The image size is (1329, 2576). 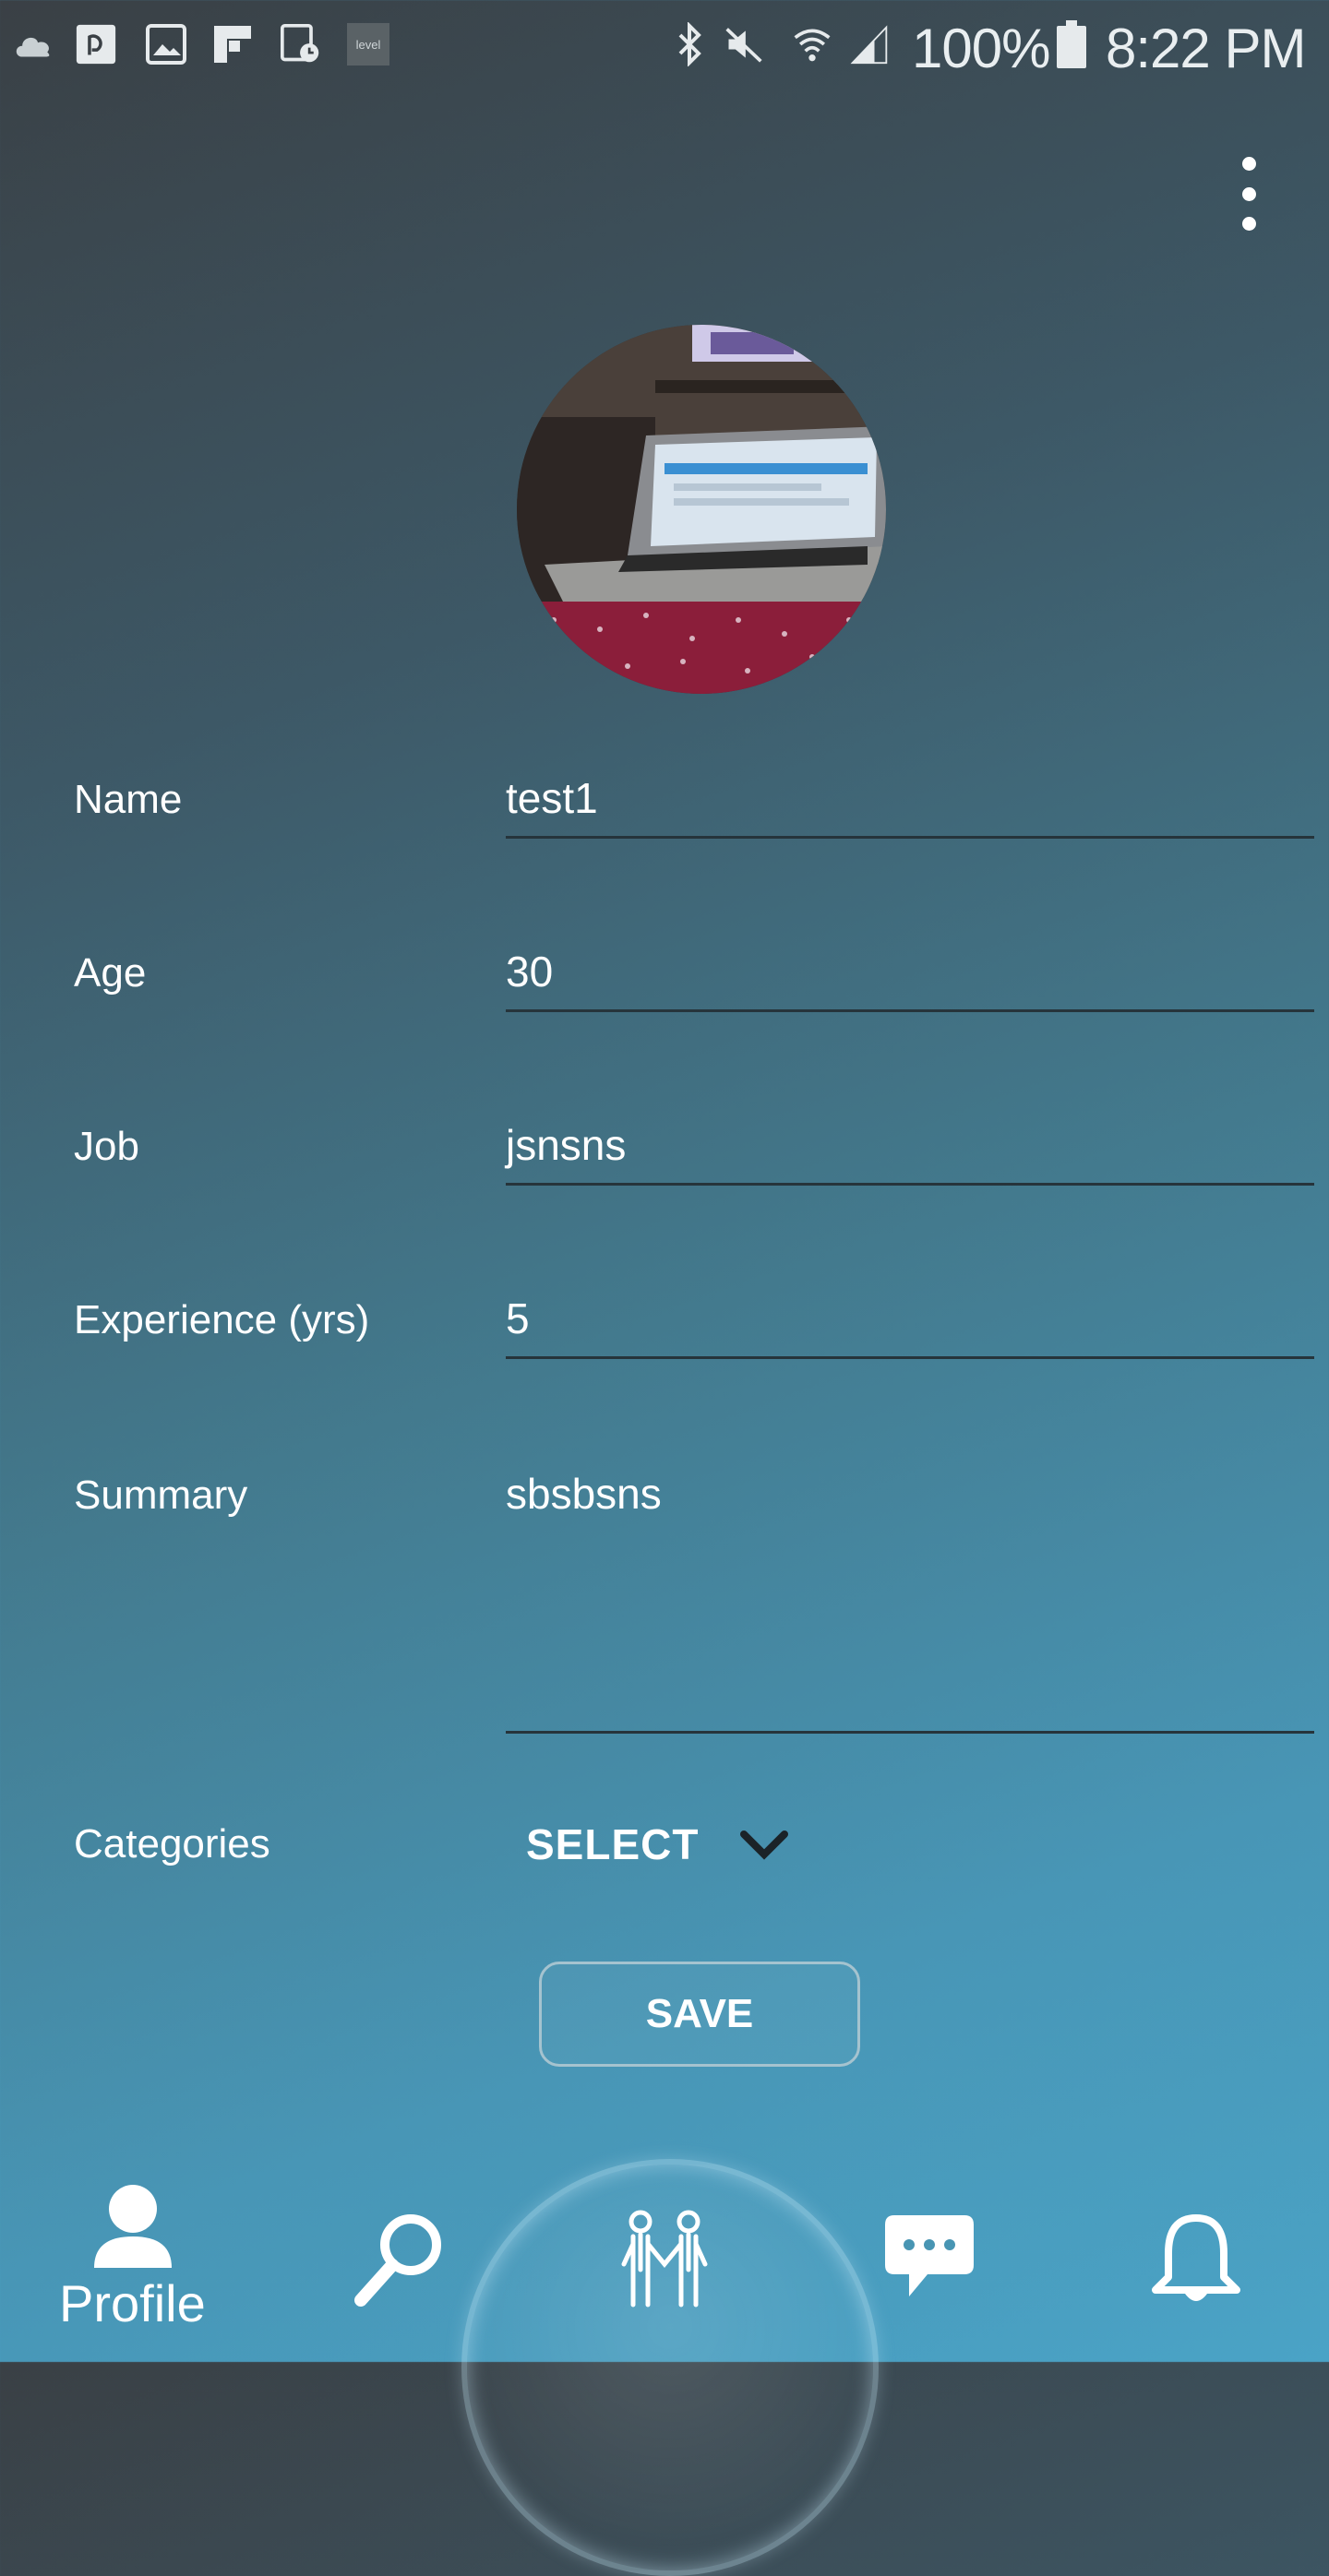 What do you see at coordinates (368, 45) in the screenshot?
I see `level-icon: level` at bounding box center [368, 45].